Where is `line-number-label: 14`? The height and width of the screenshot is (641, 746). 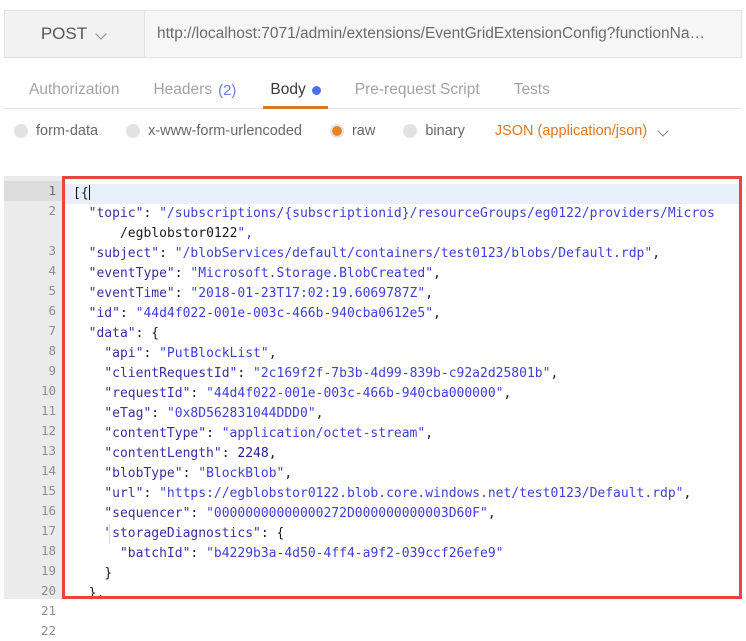 line-number-label: 14 is located at coordinates (48, 470).